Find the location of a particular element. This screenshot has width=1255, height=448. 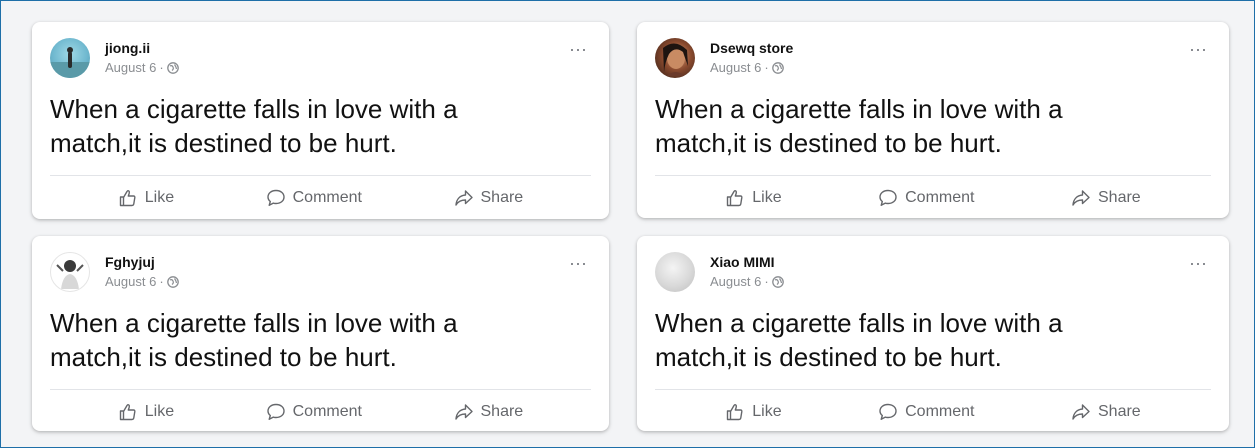

author-name: Dsewq store is located at coordinates (751, 48).